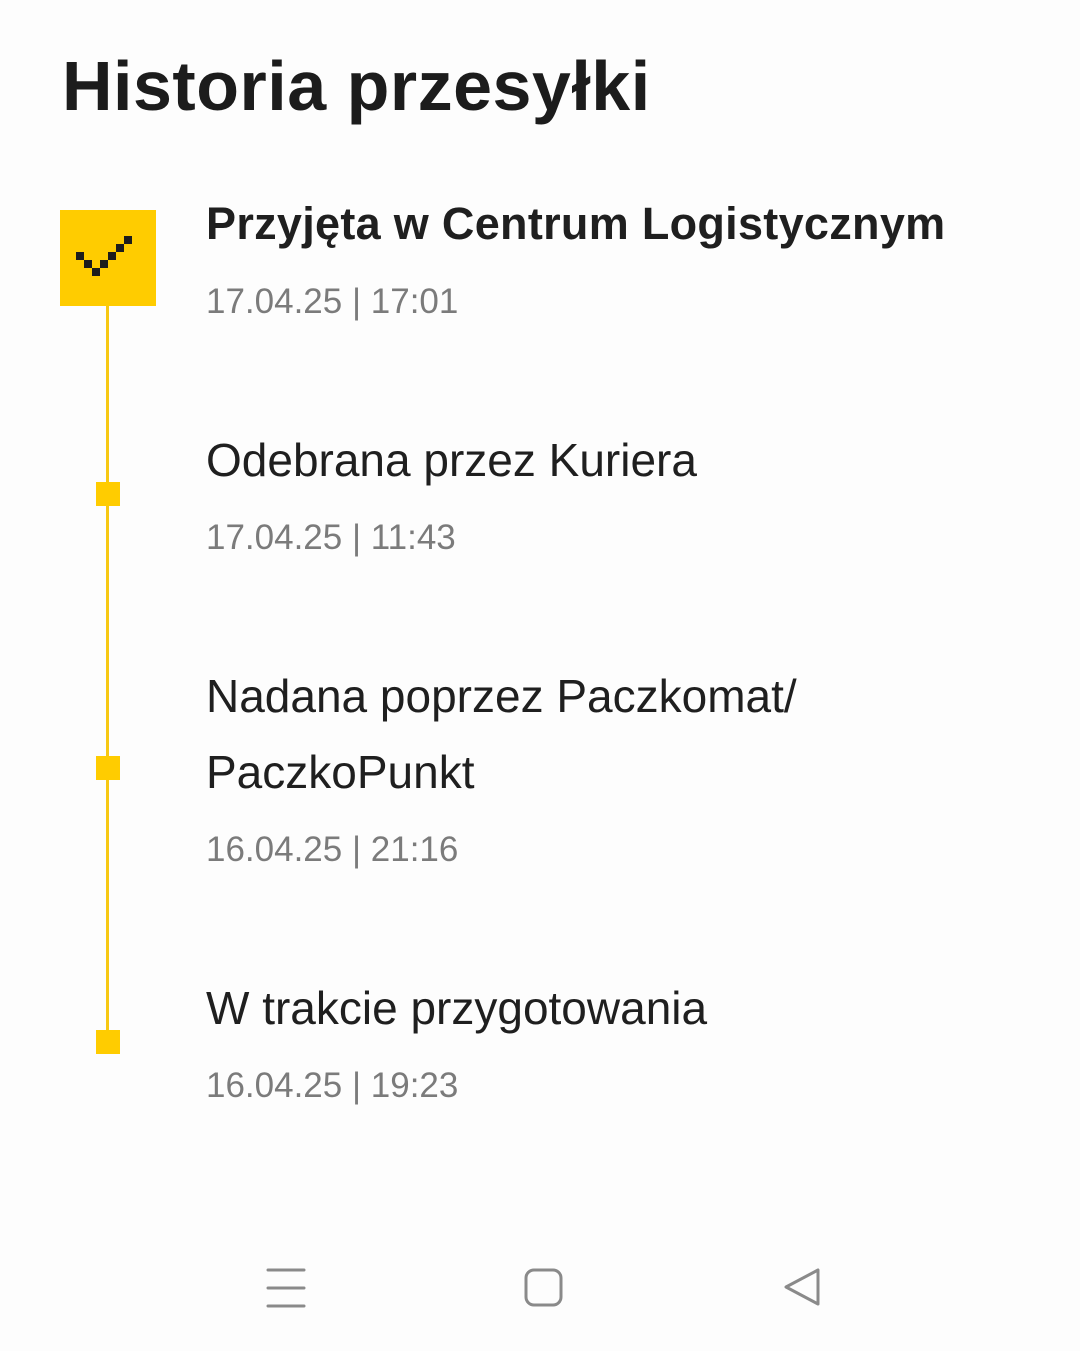 This screenshot has height=1351, width=1080. I want to click on event-title: Odebrana przez Kuriera, so click(451, 460).